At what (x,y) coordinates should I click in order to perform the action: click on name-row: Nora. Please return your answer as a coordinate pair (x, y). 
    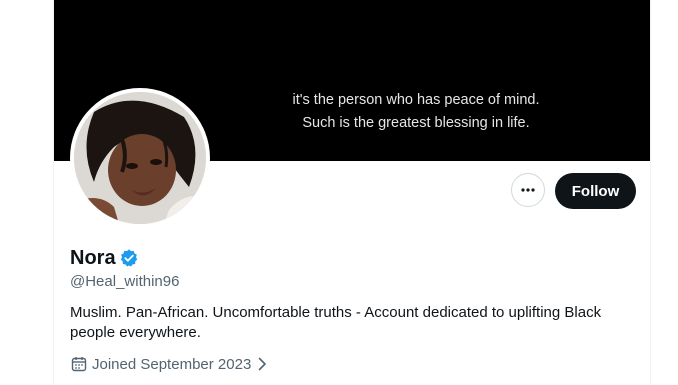
    Looking at the image, I should click on (104, 258).